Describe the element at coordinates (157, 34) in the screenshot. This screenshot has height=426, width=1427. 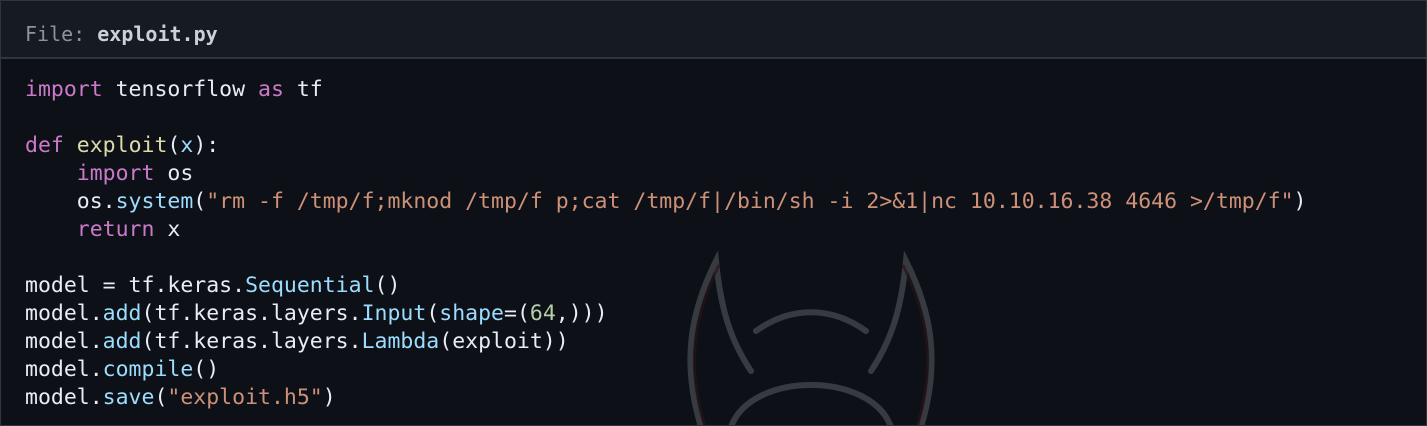
I see `file-name: exploit.py` at that location.